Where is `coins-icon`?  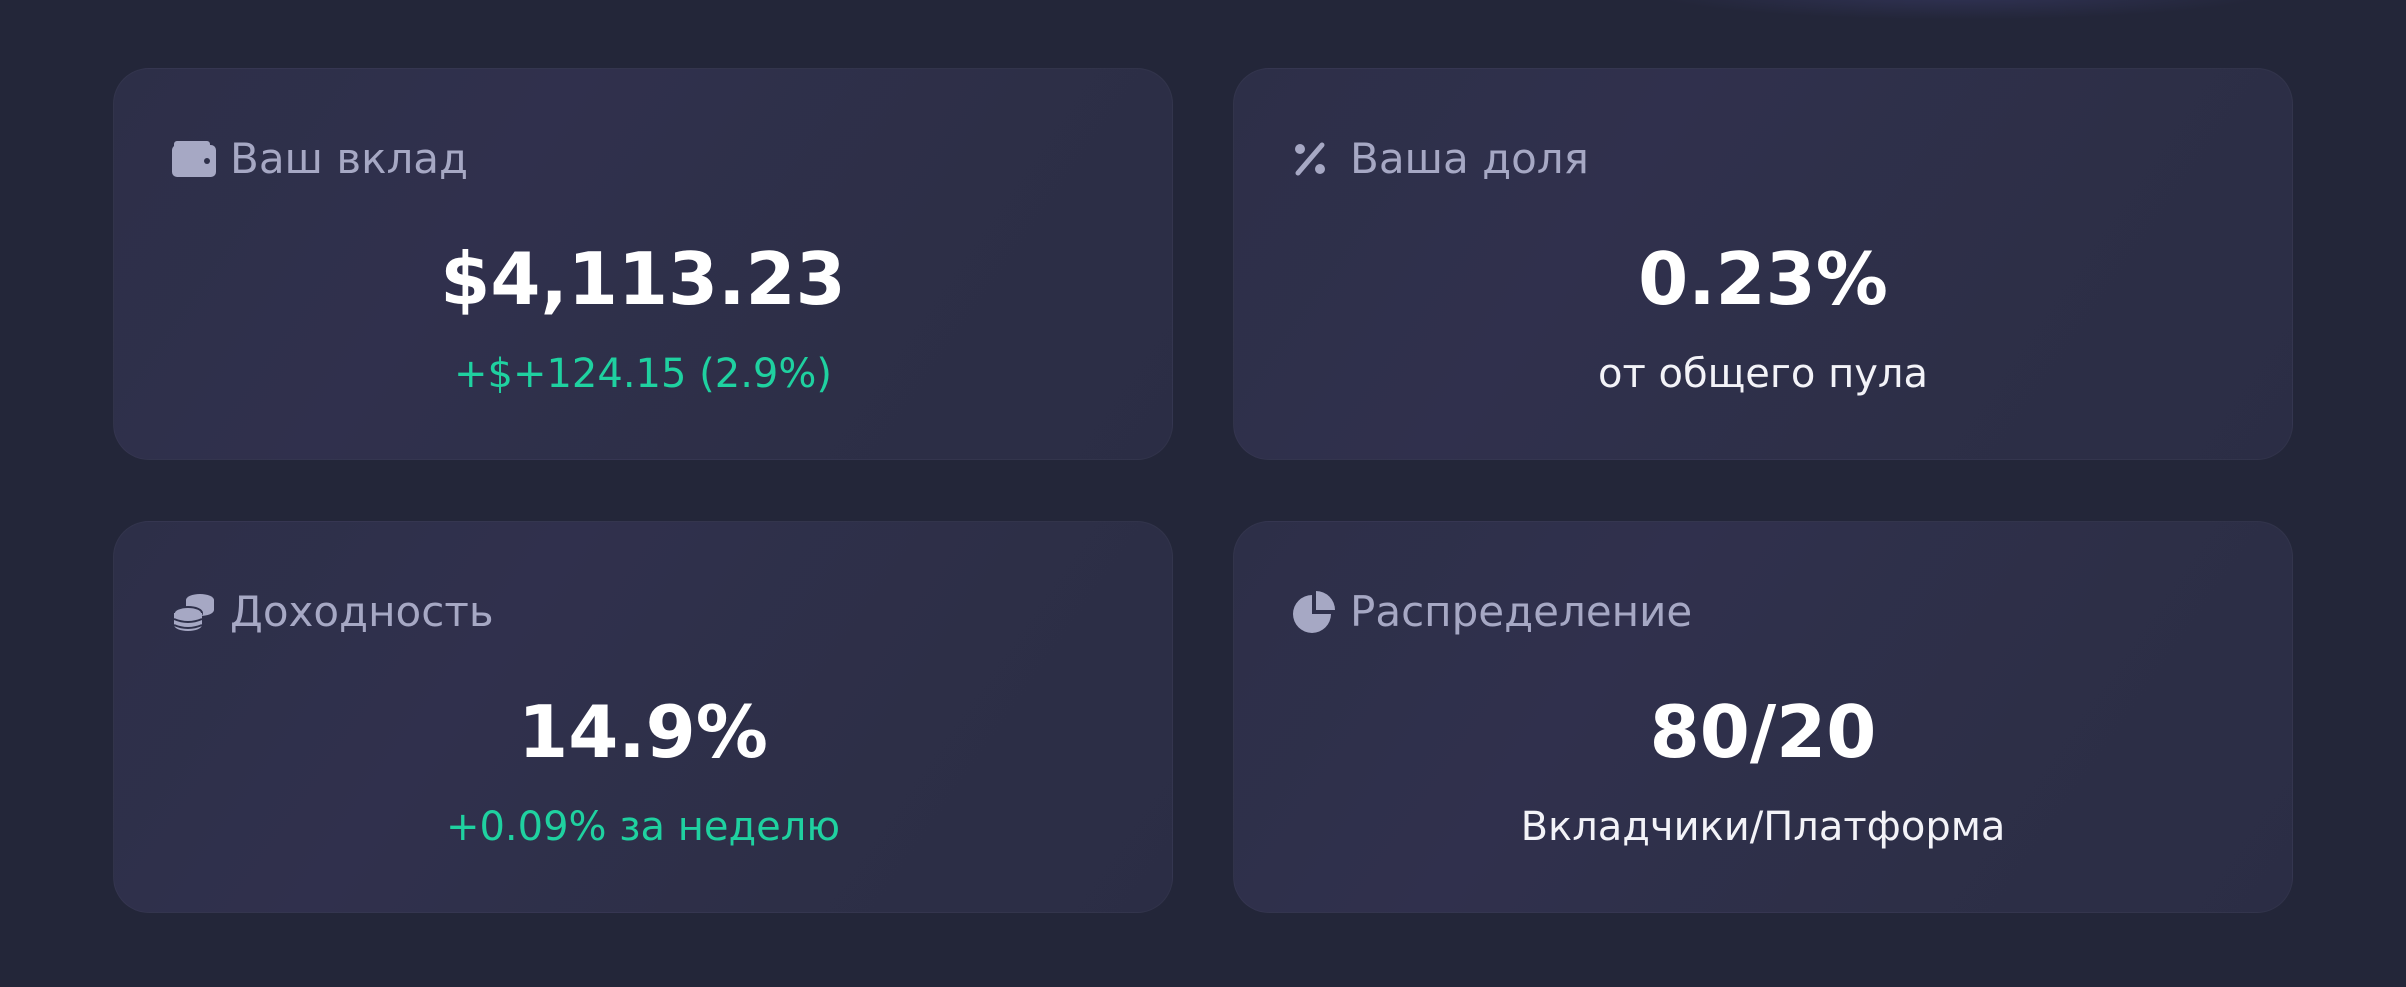
coins-icon is located at coordinates (195, 612).